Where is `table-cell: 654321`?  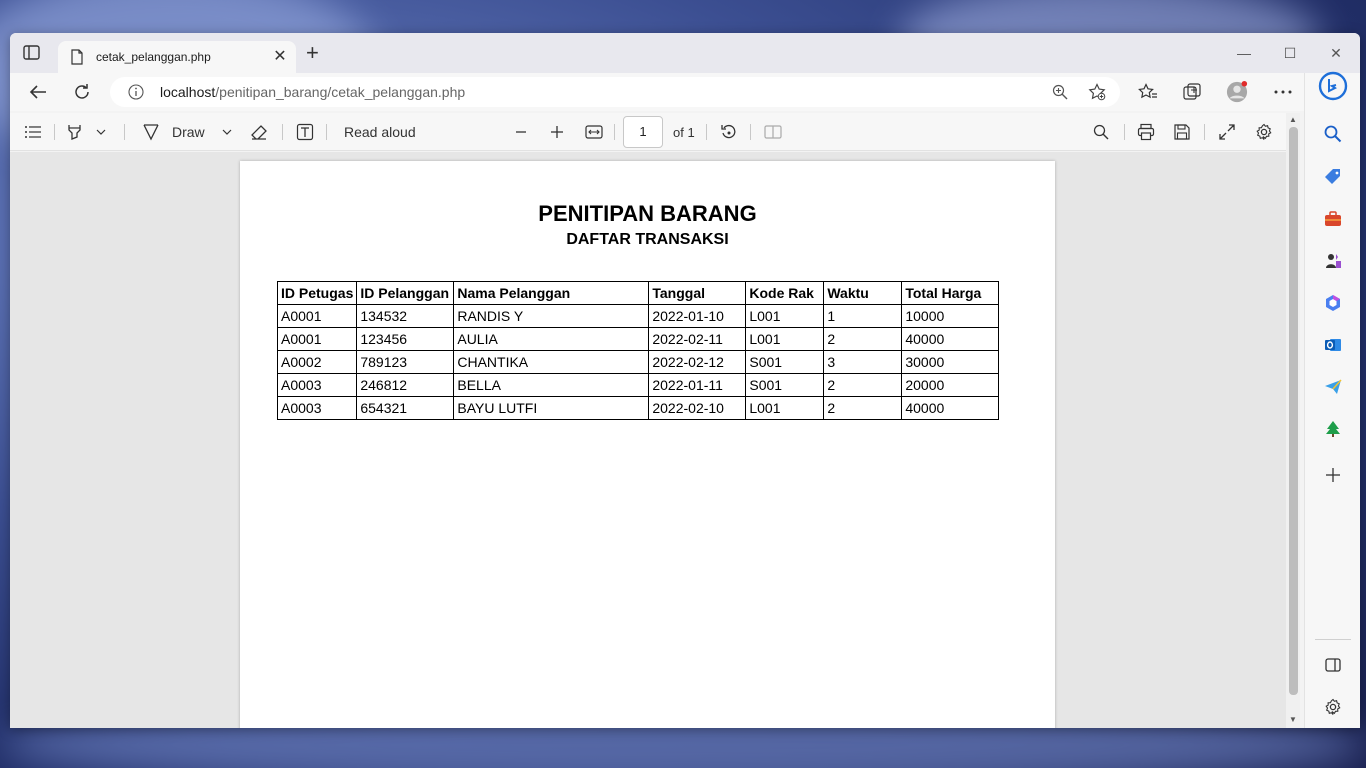
table-cell: 654321 is located at coordinates (405, 408).